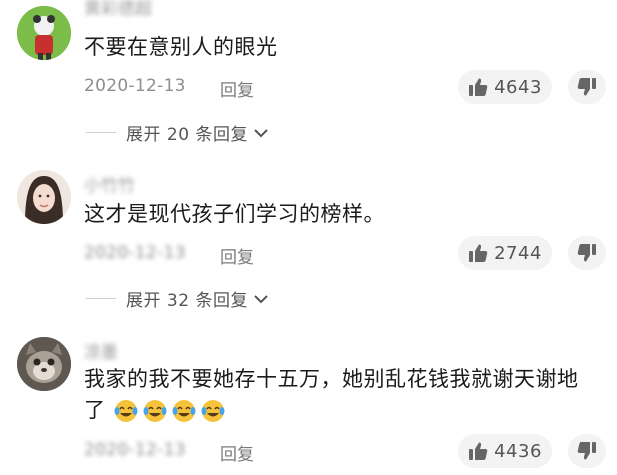  What do you see at coordinates (234, 214) in the screenshot?
I see `comment-text: 这才是现代孩子们学习的榜样。` at bounding box center [234, 214].